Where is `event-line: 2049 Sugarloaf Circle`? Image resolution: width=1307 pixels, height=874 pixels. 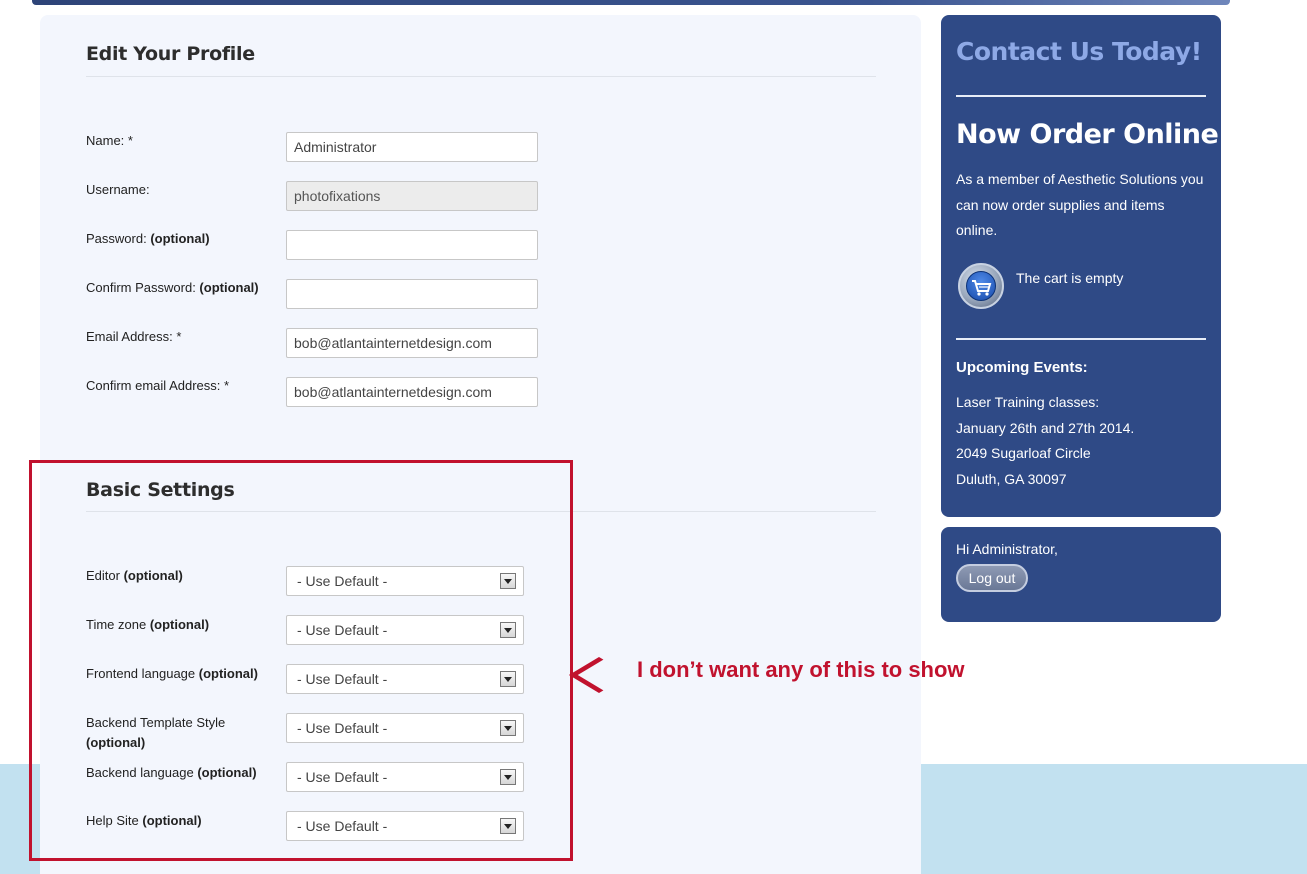
event-line: 2049 Sugarloaf Circle is located at coordinates (1023, 453).